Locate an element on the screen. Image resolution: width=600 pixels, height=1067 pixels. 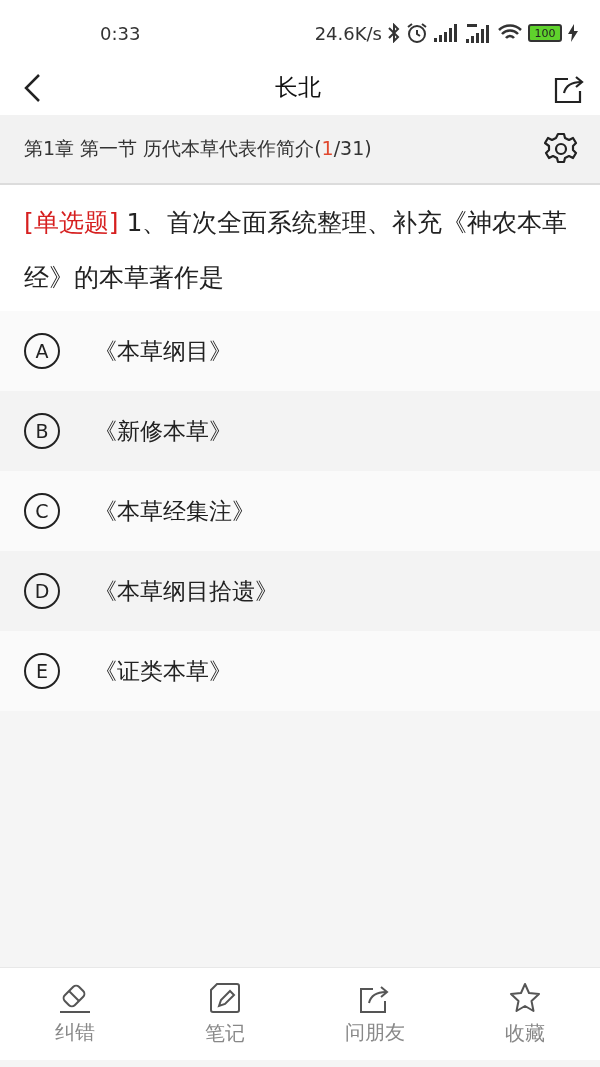
charging-icon is located at coordinates (573, 33).